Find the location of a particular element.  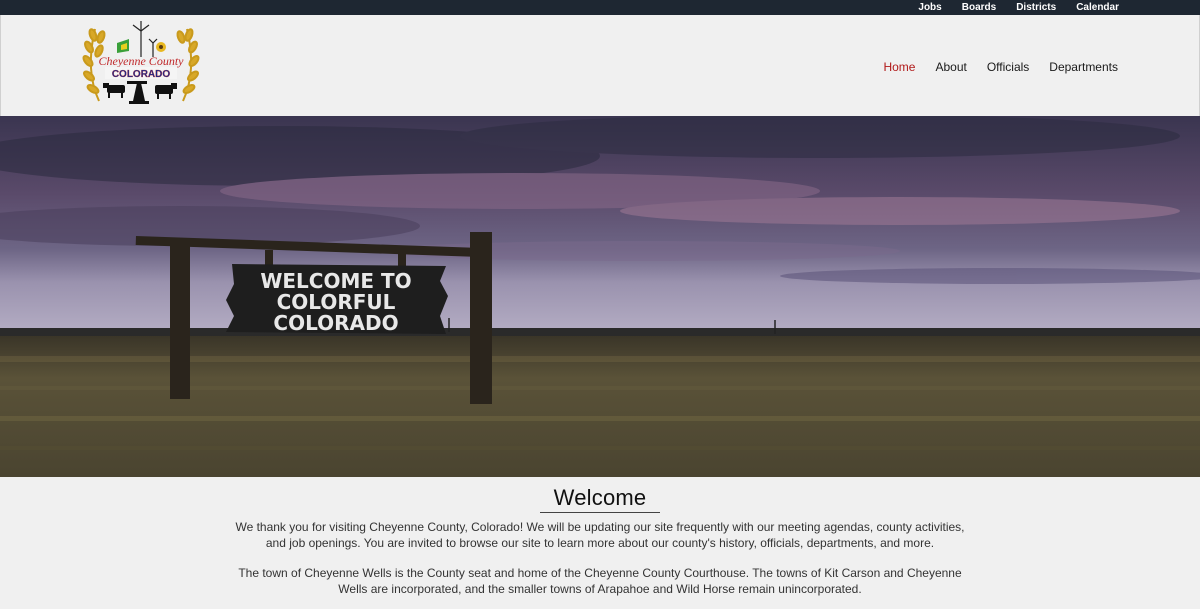

utility-link-districts: Districts is located at coordinates (1036, 7).